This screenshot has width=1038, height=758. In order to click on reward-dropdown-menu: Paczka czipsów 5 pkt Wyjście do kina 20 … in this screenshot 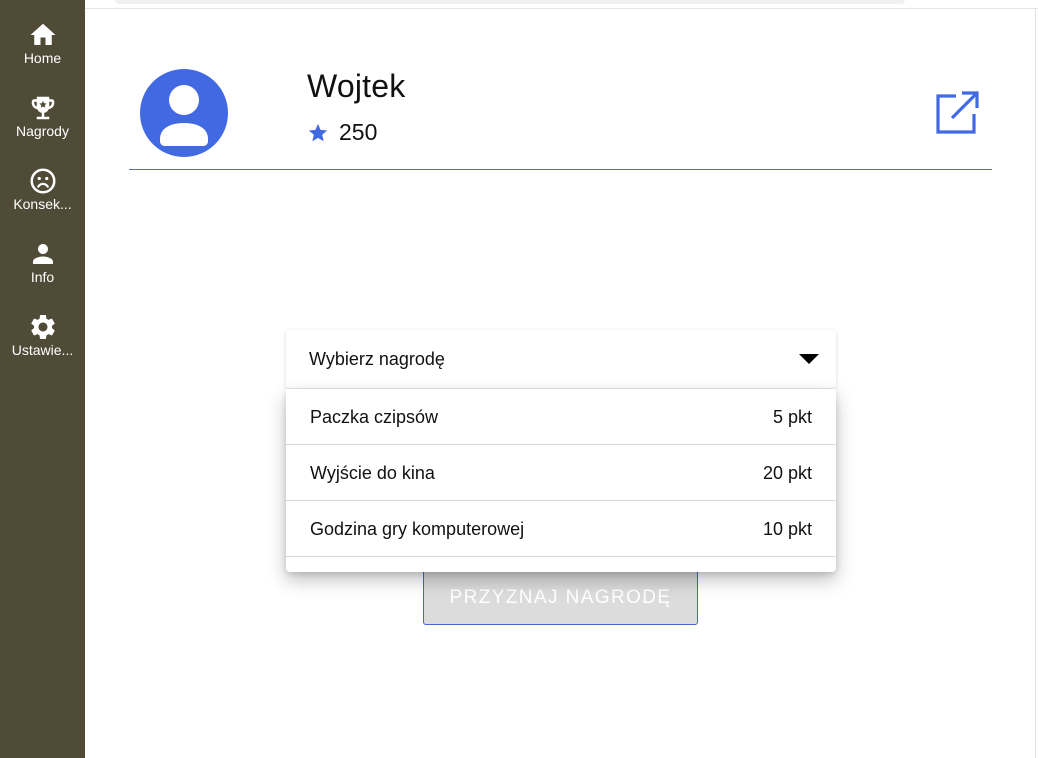, I will do `click(561, 480)`.